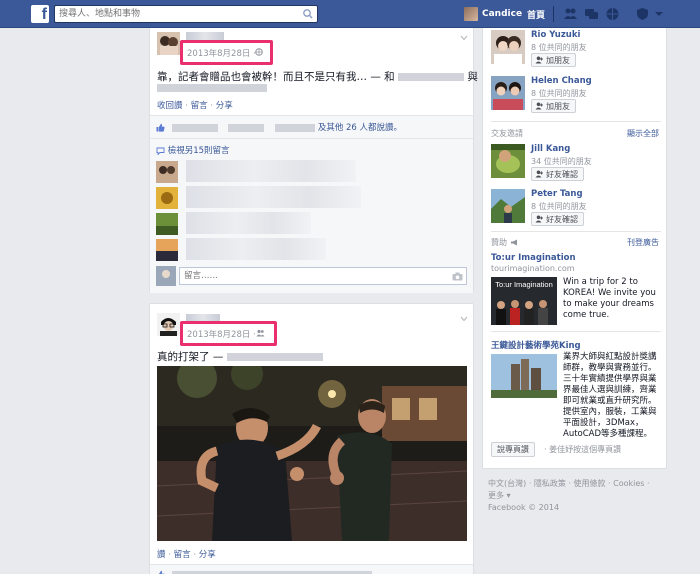 The image size is (700, 574). Describe the element at coordinates (198, 151) in the screenshot. I see `view-comments-label: 檢視另15則留言` at that location.